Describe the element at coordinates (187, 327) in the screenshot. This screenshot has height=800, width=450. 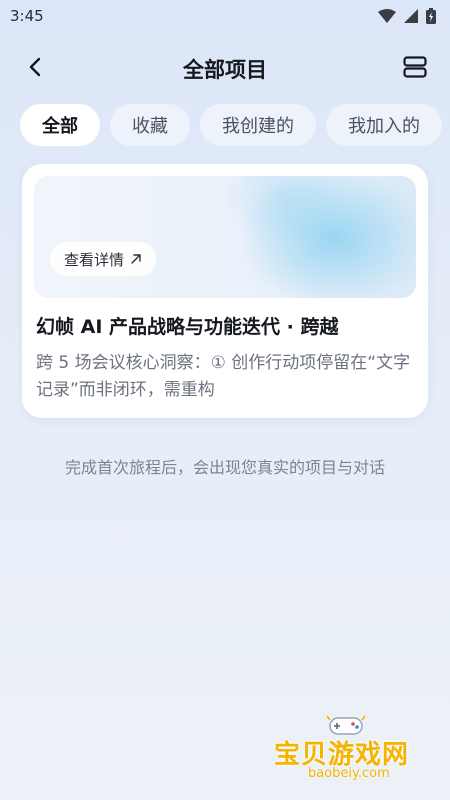
I see `project-title: 幻帧 AI 产品战略与功能迭代 · 跨越` at that location.